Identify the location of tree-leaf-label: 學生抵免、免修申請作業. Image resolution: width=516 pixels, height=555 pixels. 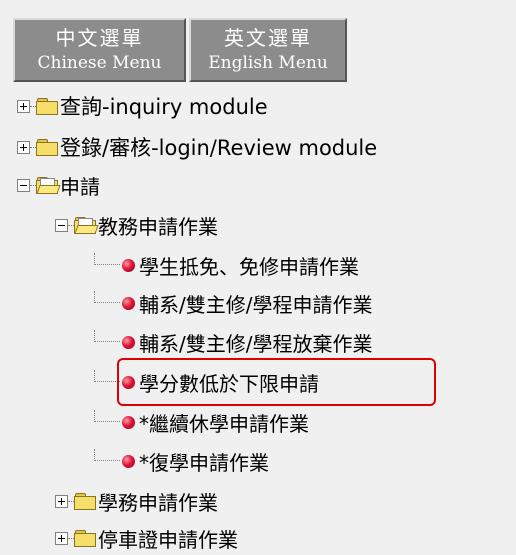
(249, 265).